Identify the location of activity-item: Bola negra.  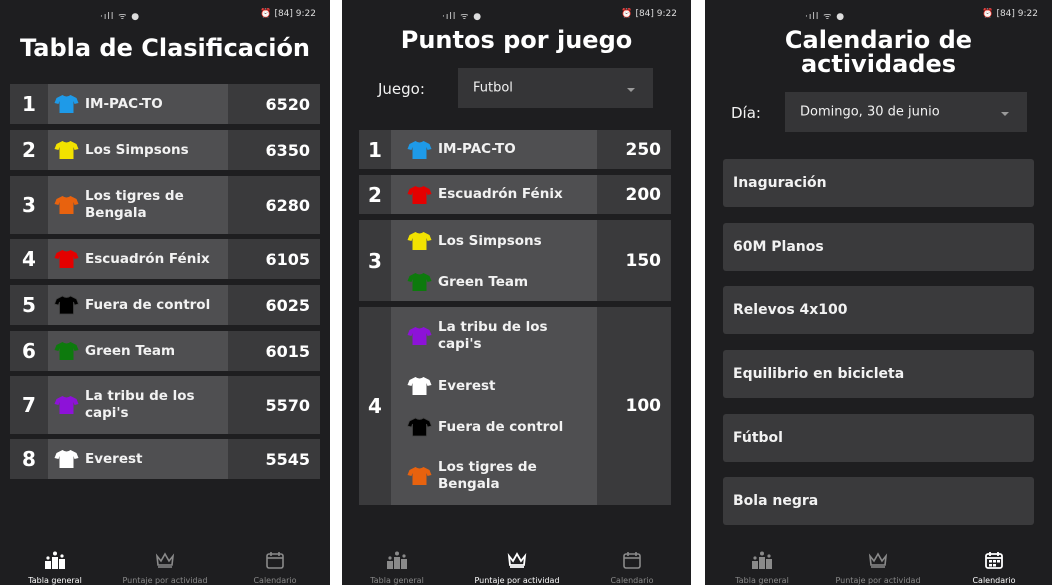
(878, 501).